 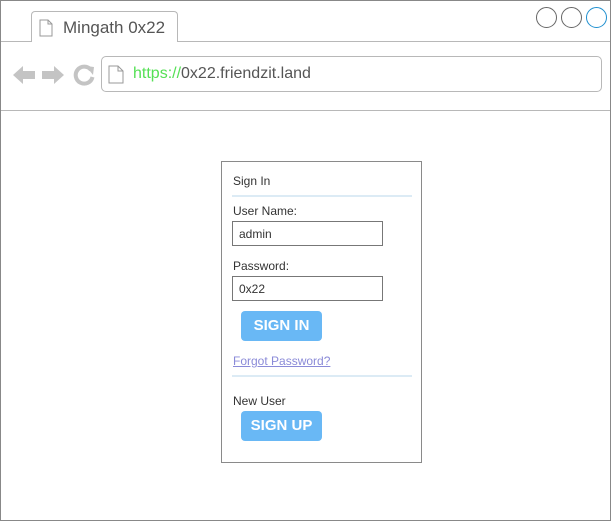 What do you see at coordinates (307, 233) in the screenshot?
I see `username-input` at bounding box center [307, 233].